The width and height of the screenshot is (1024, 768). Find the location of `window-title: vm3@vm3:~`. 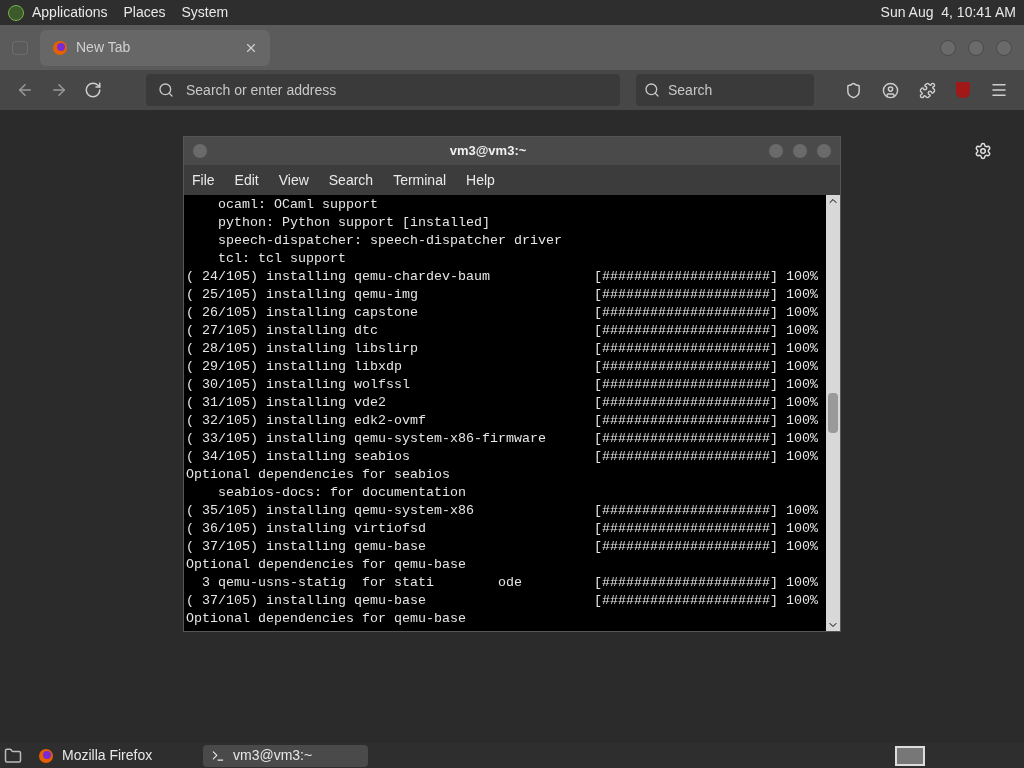

window-title: vm3@vm3:~ is located at coordinates (488, 151).